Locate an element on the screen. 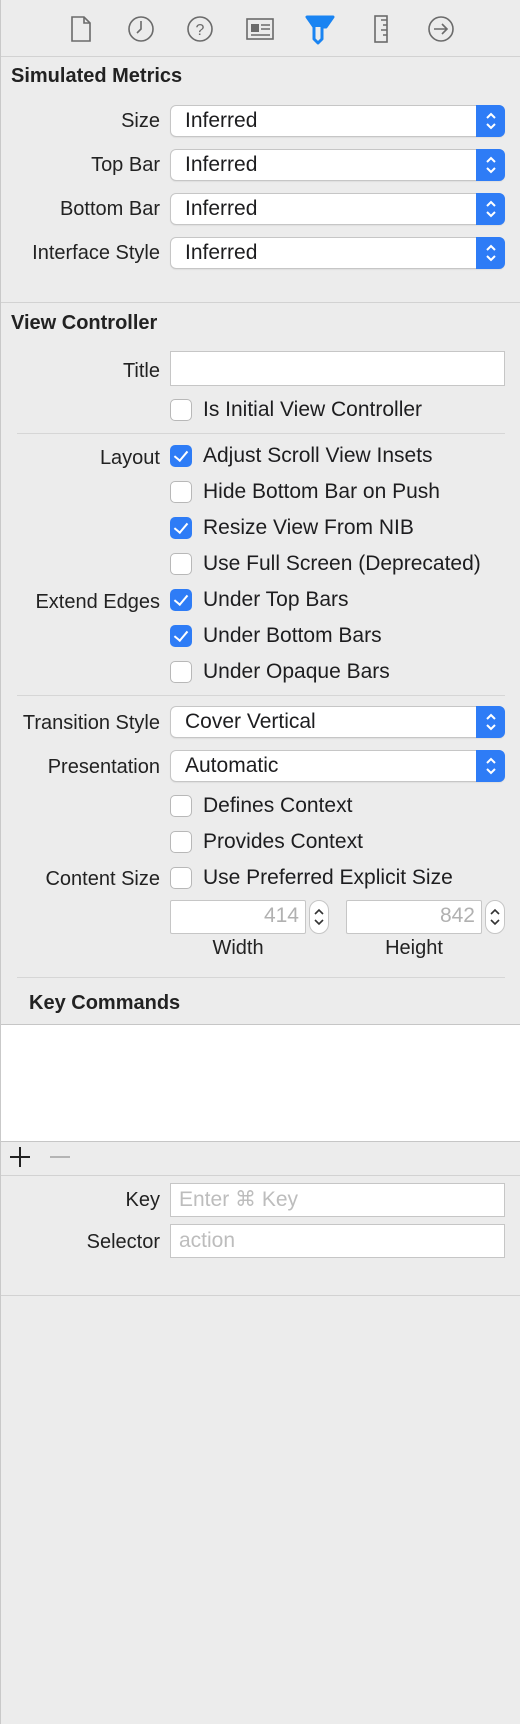 The image size is (520, 1724). minus-icon is located at coordinates (60, 1157).